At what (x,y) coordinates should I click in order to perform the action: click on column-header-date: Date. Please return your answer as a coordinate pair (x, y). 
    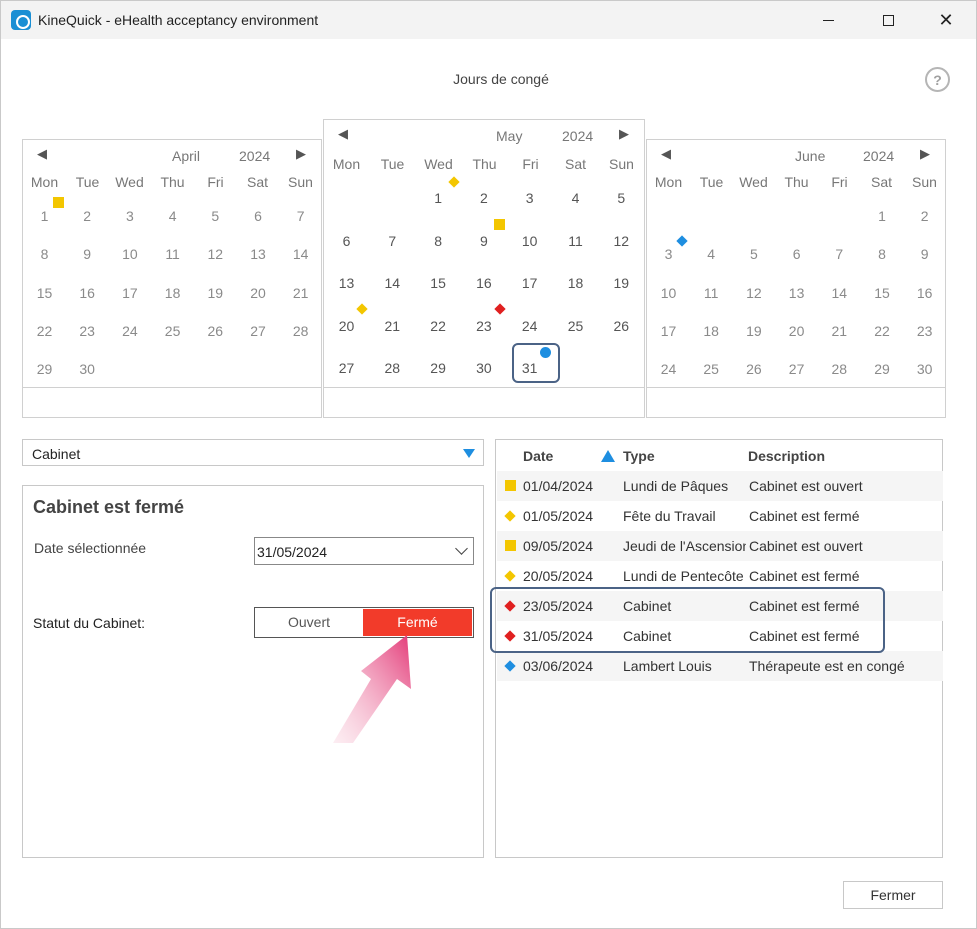
    Looking at the image, I should click on (538, 456).